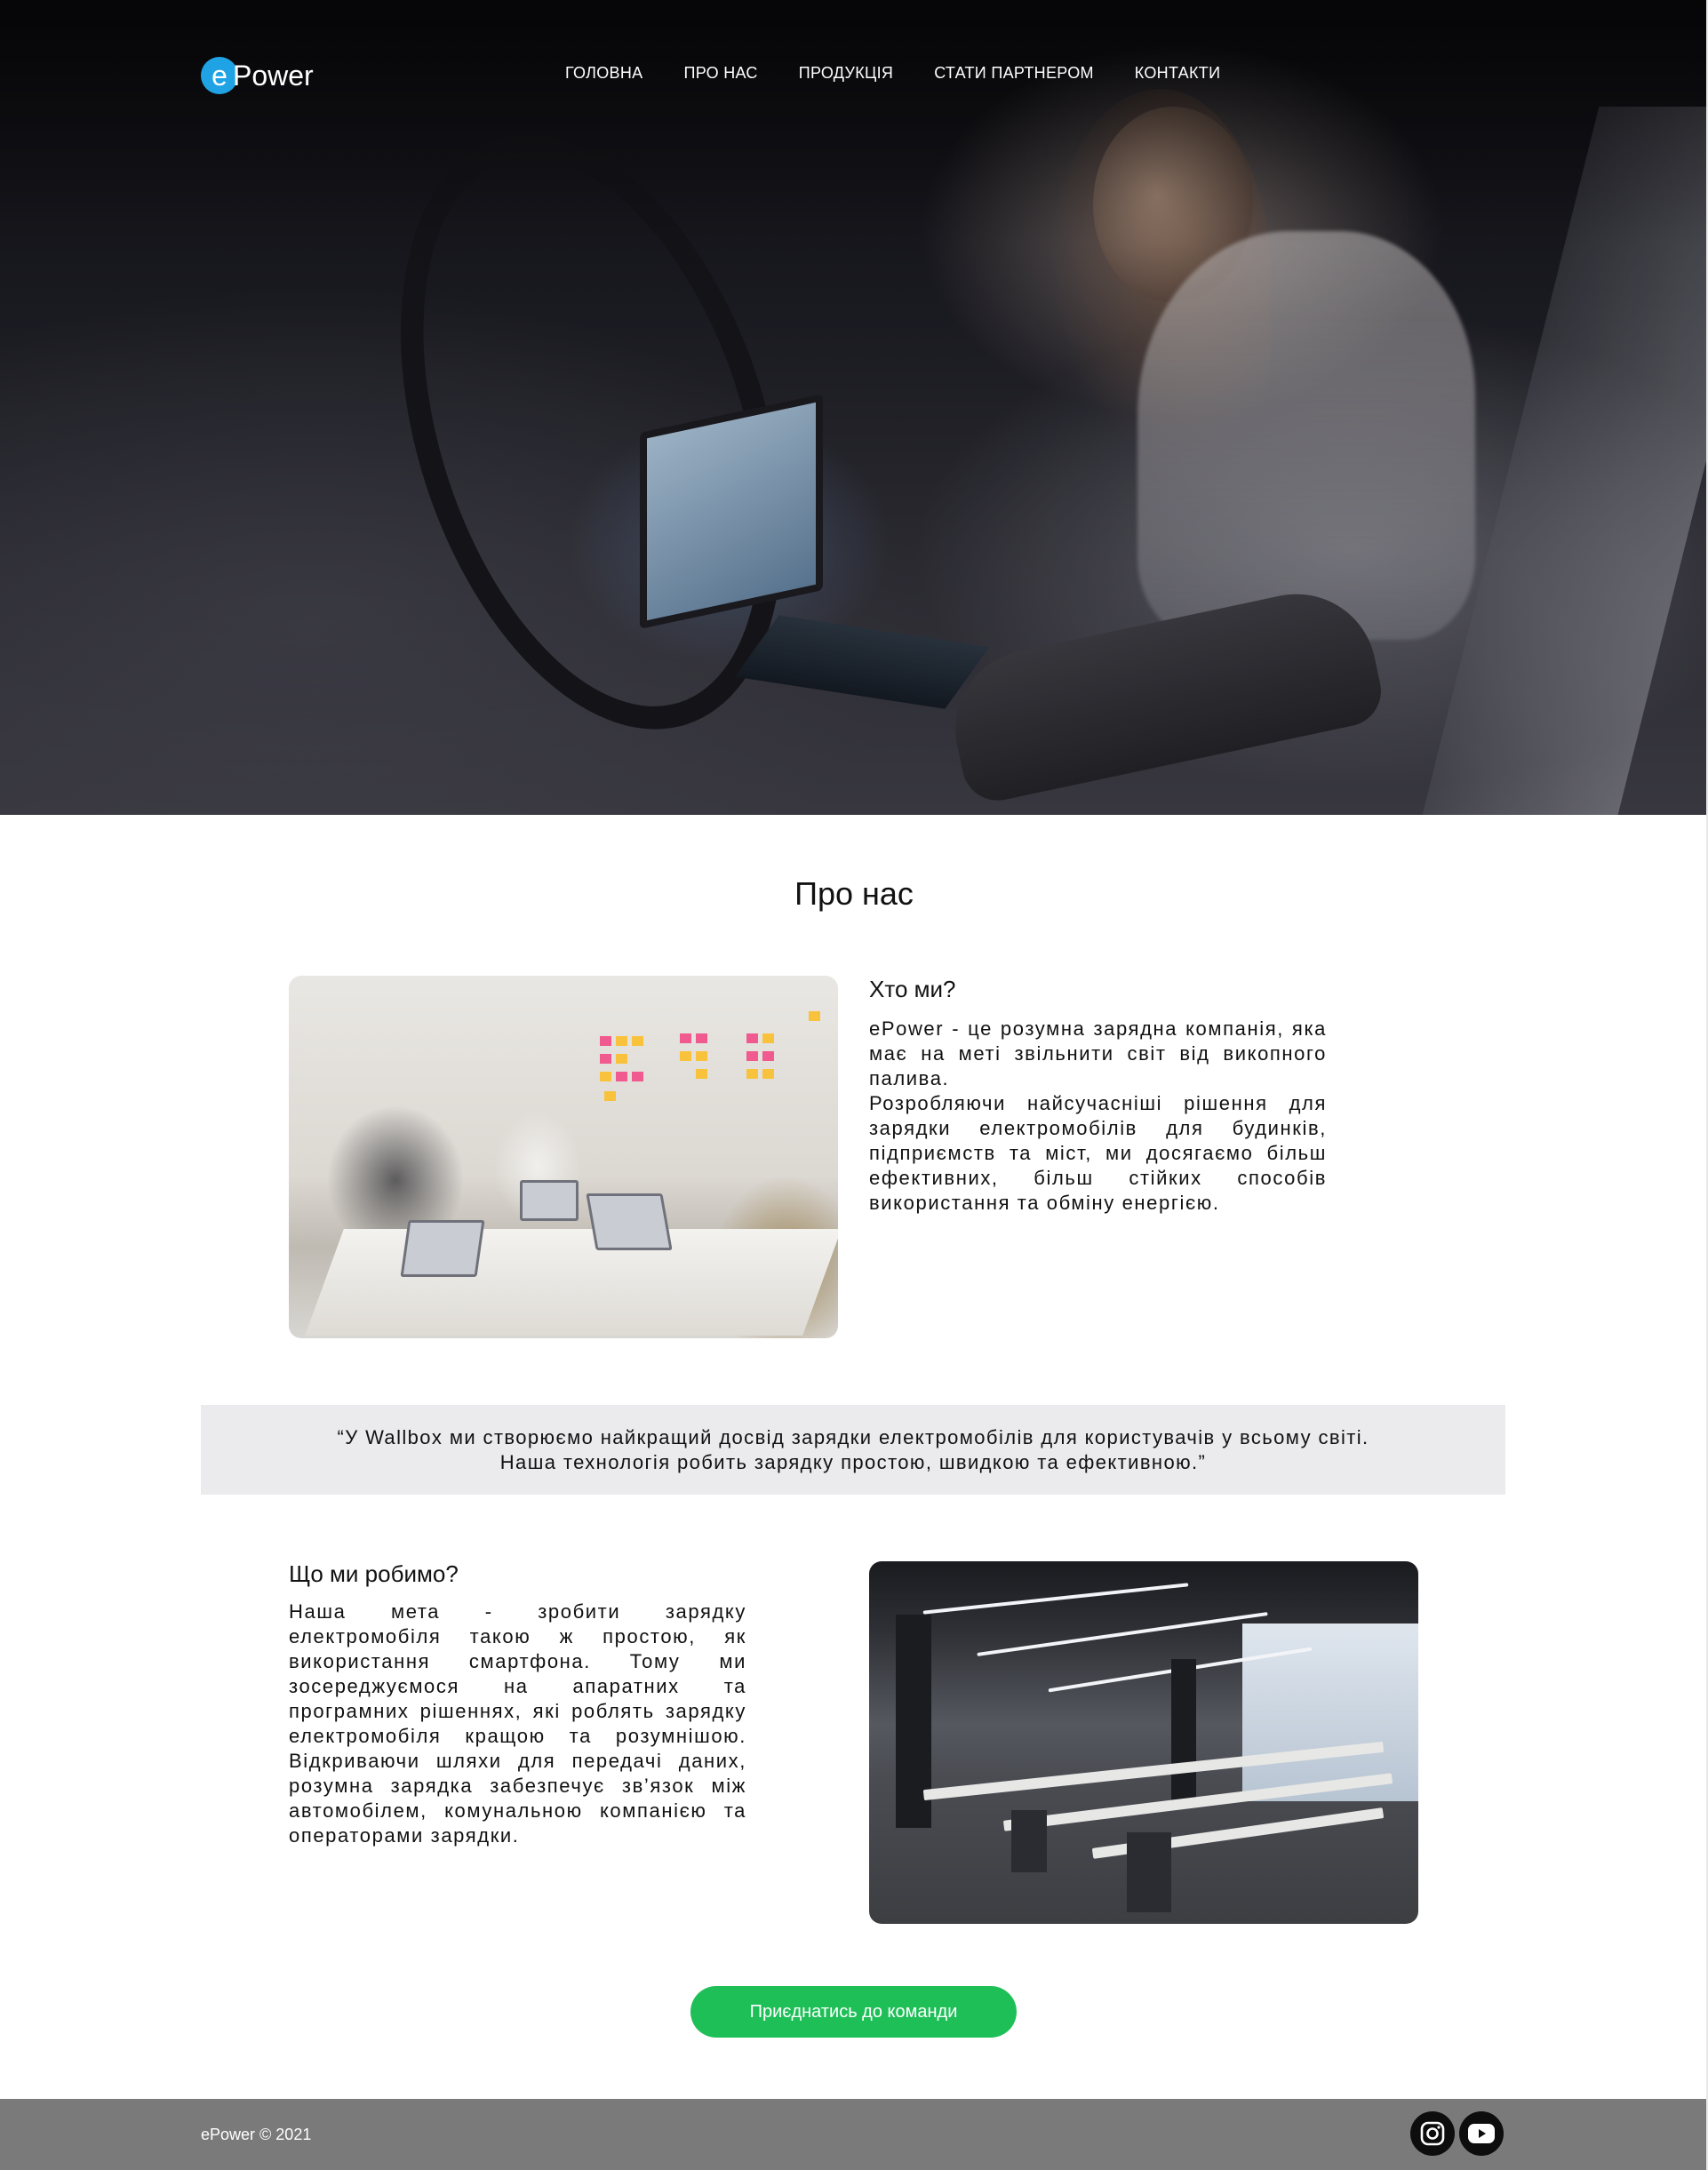  What do you see at coordinates (912, 989) in the screenshot?
I see `who-heading: Хто ми?` at bounding box center [912, 989].